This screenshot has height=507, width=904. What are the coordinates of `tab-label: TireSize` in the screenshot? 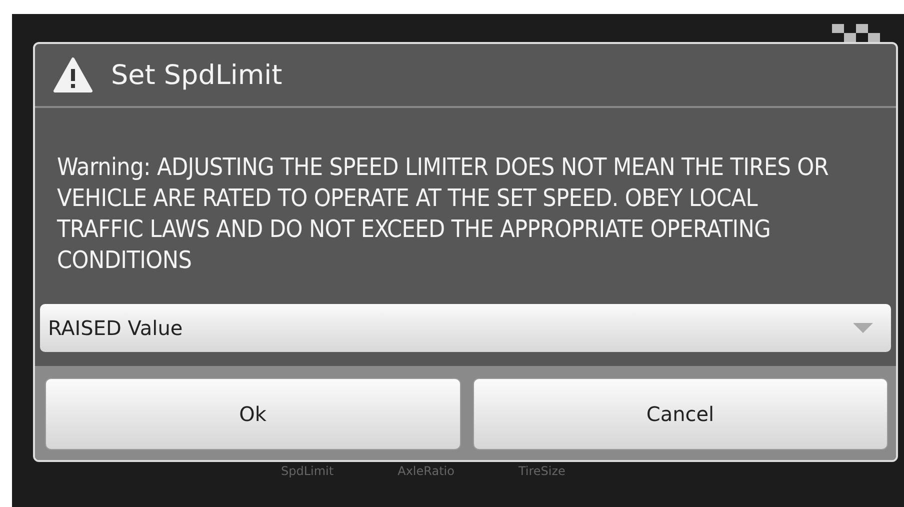 It's located at (542, 471).